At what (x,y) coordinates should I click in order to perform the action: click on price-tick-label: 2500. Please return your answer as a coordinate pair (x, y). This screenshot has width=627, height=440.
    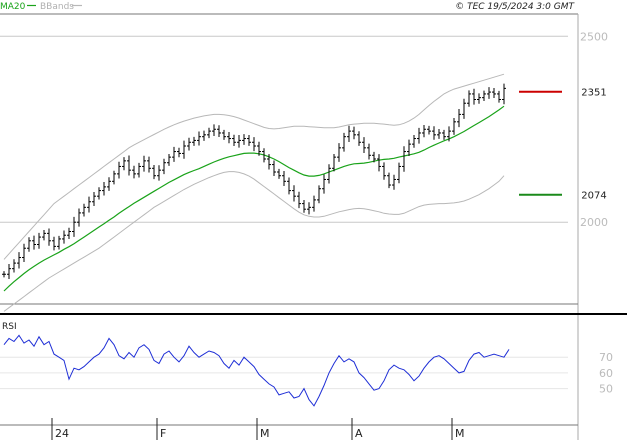
    Looking at the image, I should click on (594, 36).